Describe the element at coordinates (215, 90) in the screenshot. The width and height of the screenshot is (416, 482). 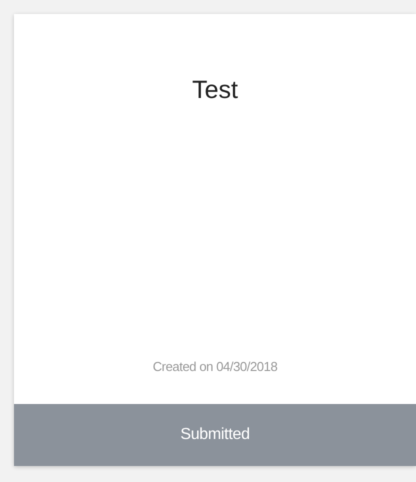
I see `card-title: Test` at that location.